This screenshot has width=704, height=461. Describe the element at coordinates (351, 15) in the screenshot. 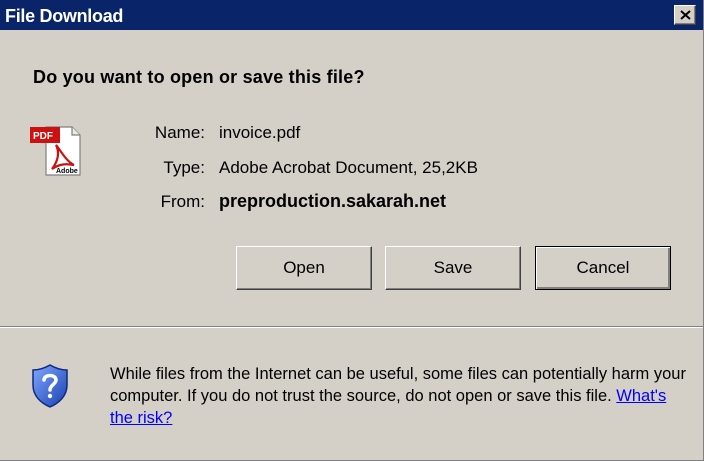

I see `title-bar: File Download` at that location.